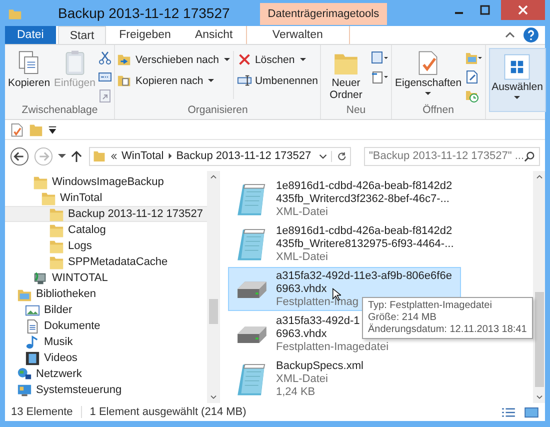 The height and width of the screenshot is (427, 550). What do you see at coordinates (105, 77) in the screenshot?
I see `copy-path-icon` at bounding box center [105, 77].